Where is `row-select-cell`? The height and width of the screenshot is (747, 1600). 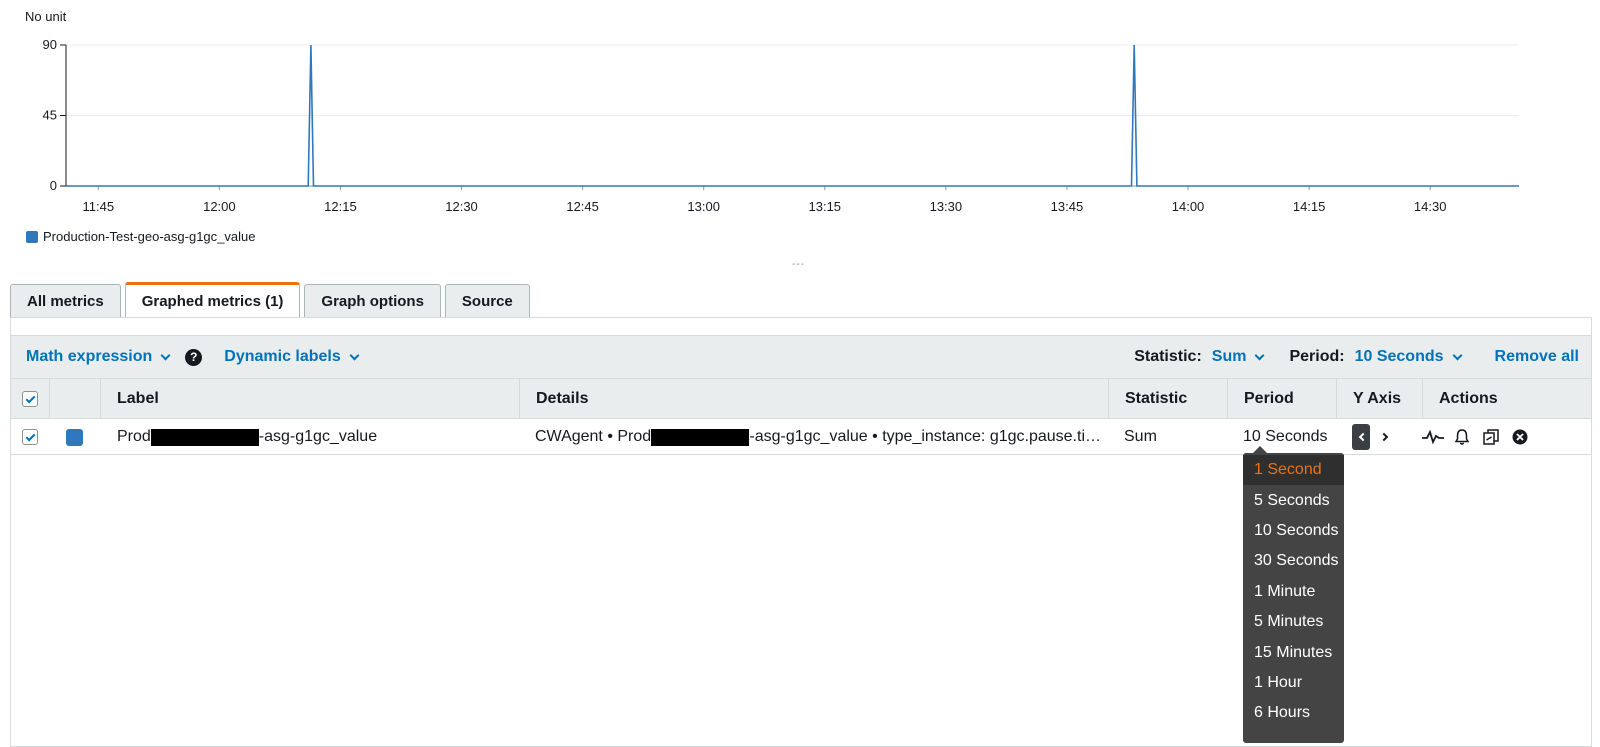 row-select-cell is located at coordinates (35, 437).